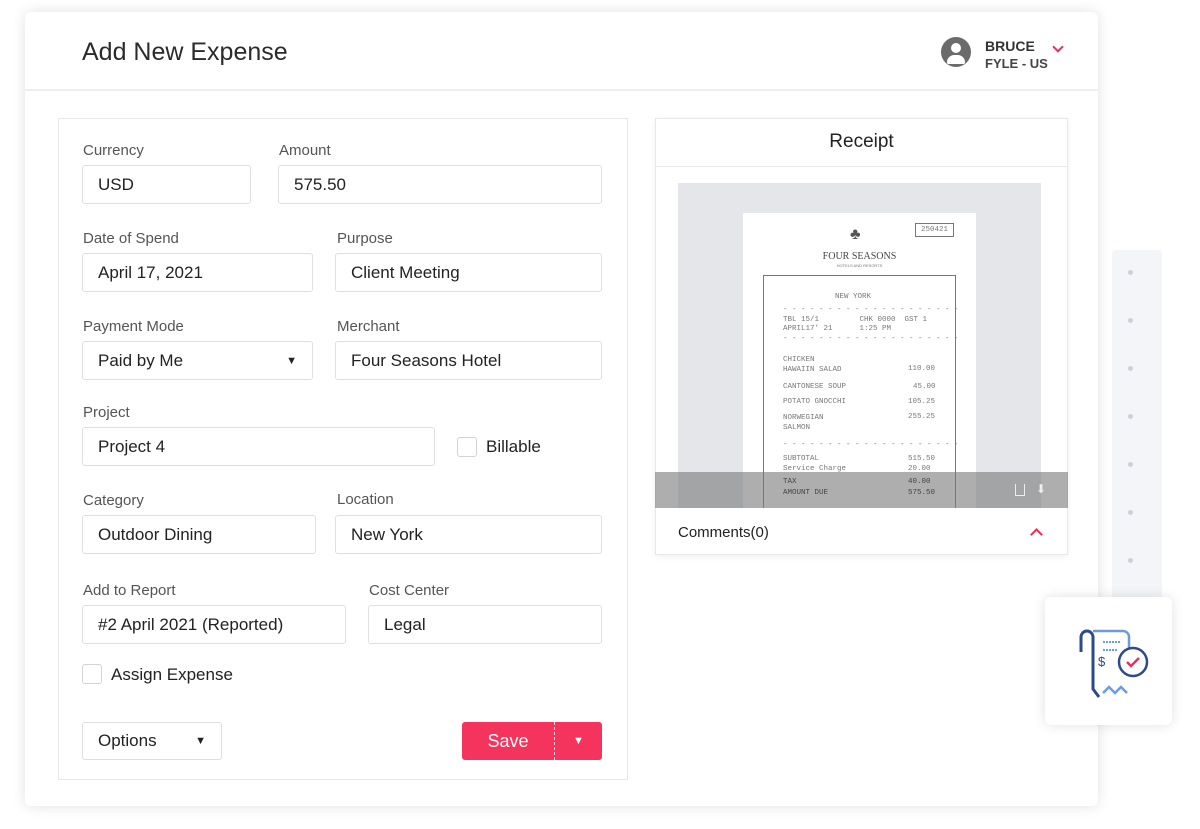 Image resolution: width=1200 pixels, height=829 pixels. What do you see at coordinates (513, 446) in the screenshot?
I see `billable-label: Billable` at bounding box center [513, 446].